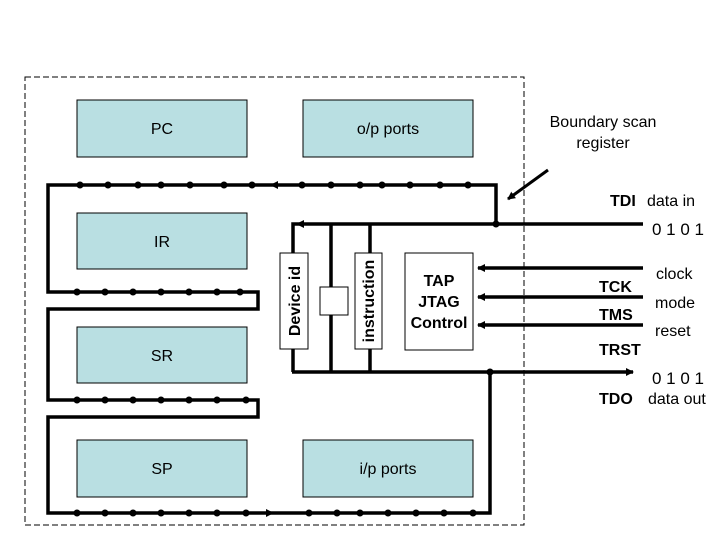  What do you see at coordinates (678, 229) in the screenshot?
I see `tdi-bits: 0 1 0 1` at bounding box center [678, 229].